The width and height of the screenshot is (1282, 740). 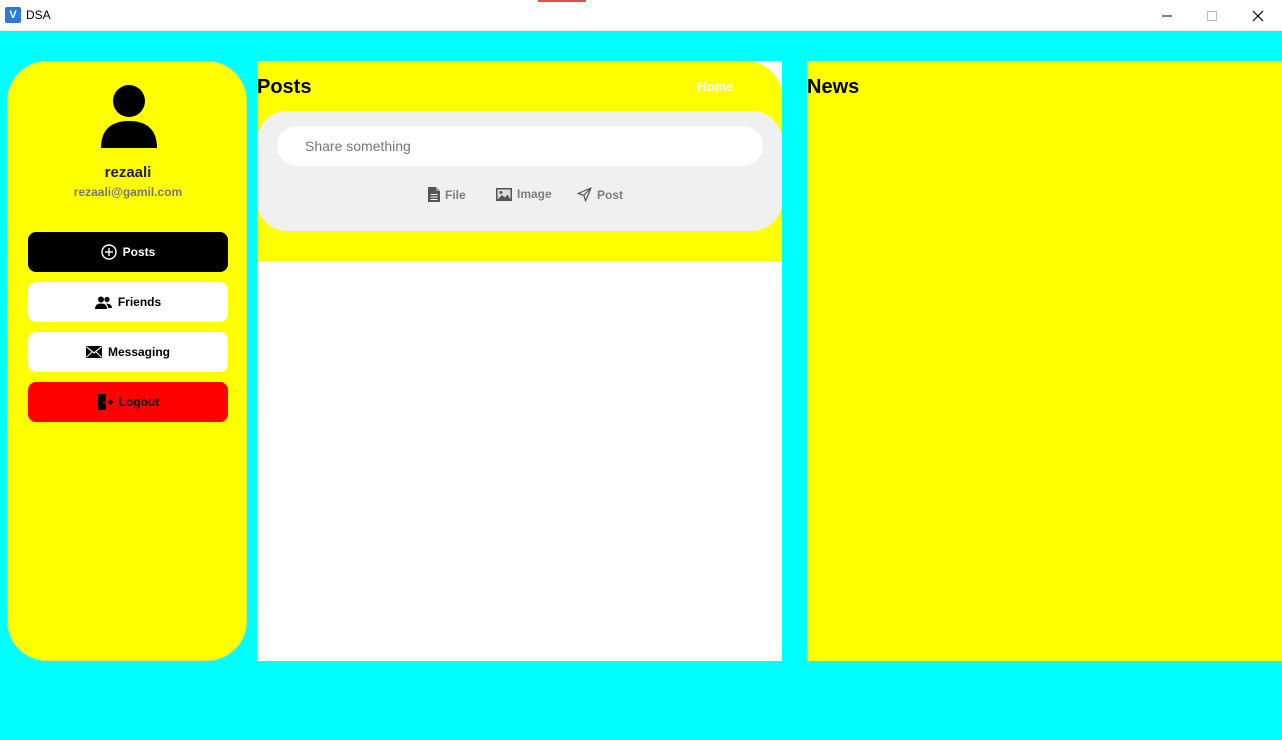 I want to click on posts-header: Posts Home File, so click(x=519, y=161).